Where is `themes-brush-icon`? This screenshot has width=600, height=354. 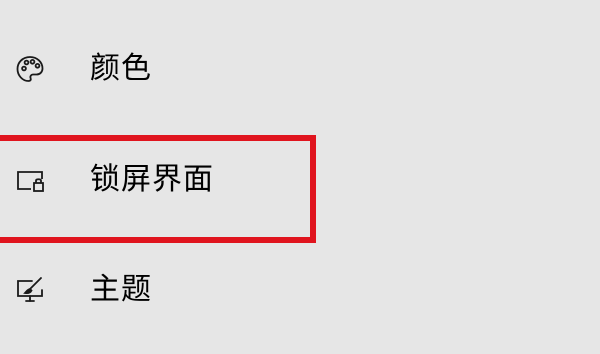
themes-brush-icon is located at coordinates (30, 290).